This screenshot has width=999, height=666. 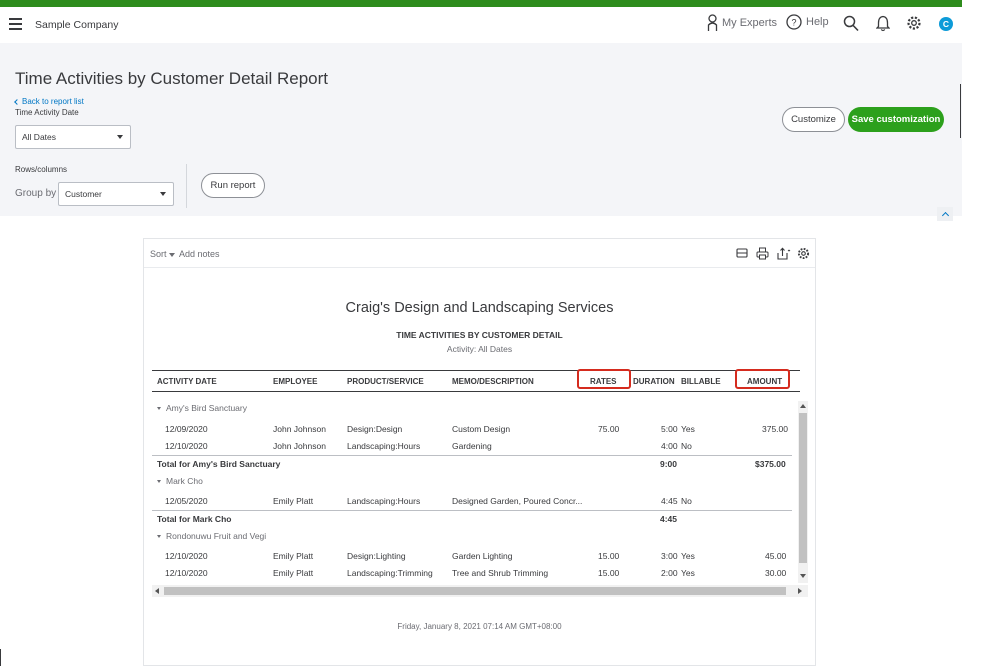 I want to click on group-name: Mark Cho, so click(x=184, y=481).